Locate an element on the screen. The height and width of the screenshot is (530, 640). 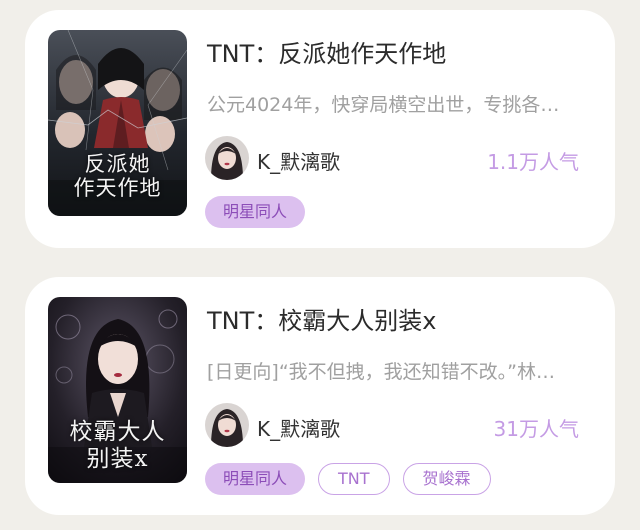
popularity-count: 31万人气 is located at coordinates (536, 429).